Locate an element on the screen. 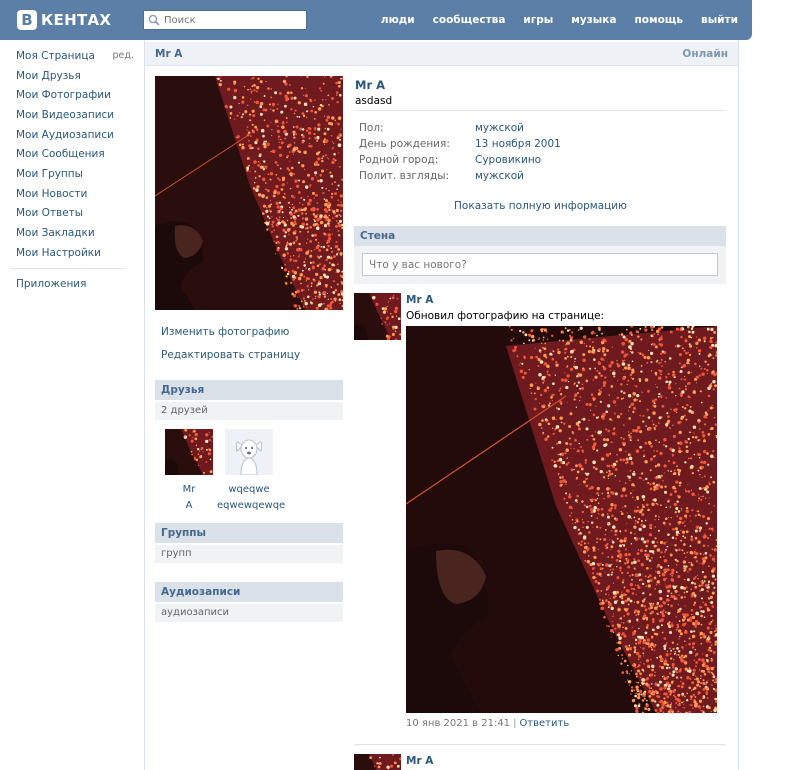 This screenshot has width=807, height=770. nav-music: музыка is located at coordinates (593, 20).